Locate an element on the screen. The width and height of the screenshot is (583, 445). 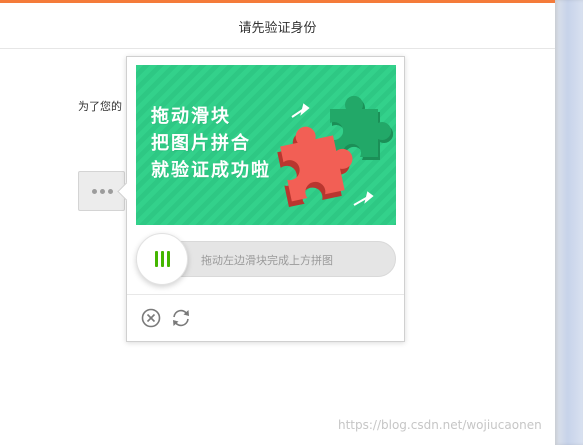
refresh-icon is located at coordinates (181, 318).